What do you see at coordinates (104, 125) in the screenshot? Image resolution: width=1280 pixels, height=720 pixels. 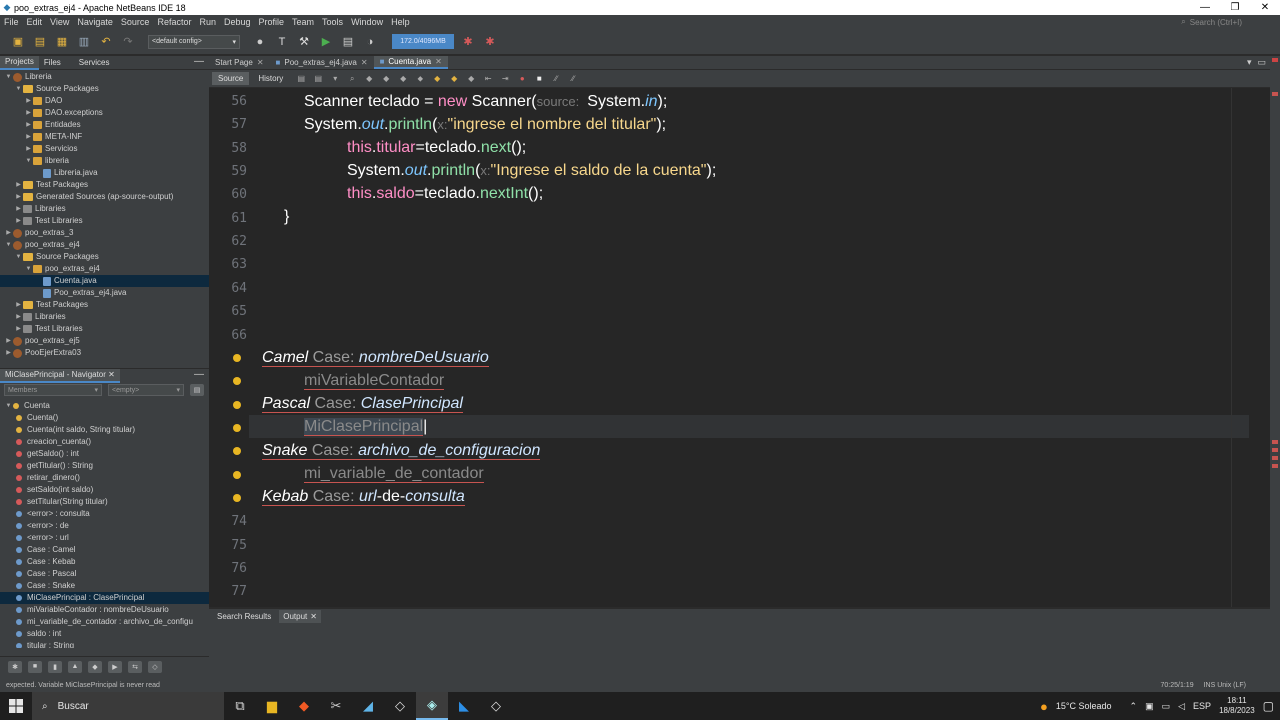 I see `tree-item: ▶ Entidades` at bounding box center [104, 125].